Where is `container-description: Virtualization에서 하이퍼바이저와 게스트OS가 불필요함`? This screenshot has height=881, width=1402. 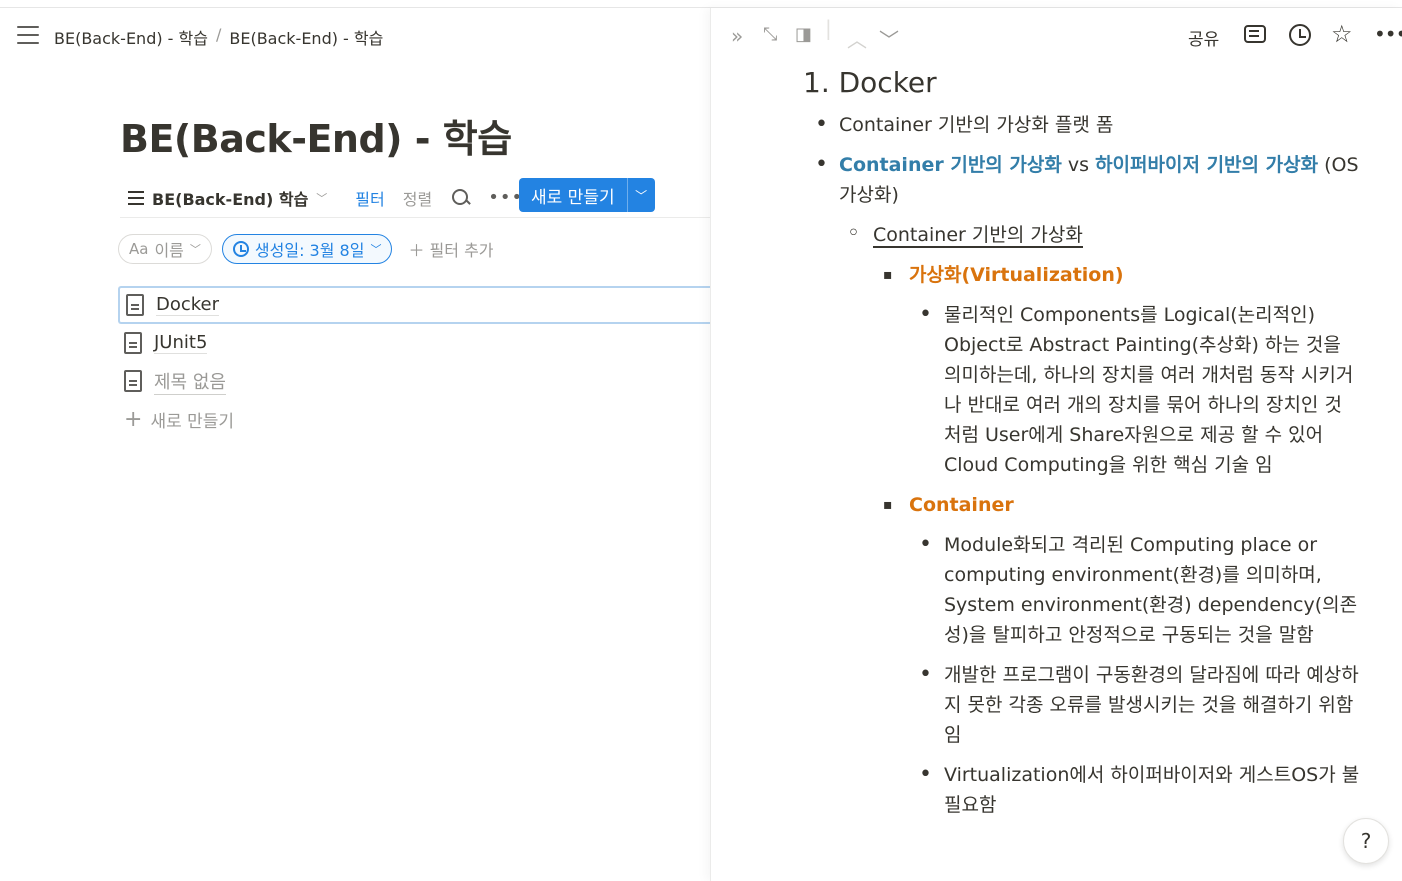 container-description: Virtualization에서 하이퍼바이저와 게스트OS가 불필요함 is located at coordinates (1152, 790).